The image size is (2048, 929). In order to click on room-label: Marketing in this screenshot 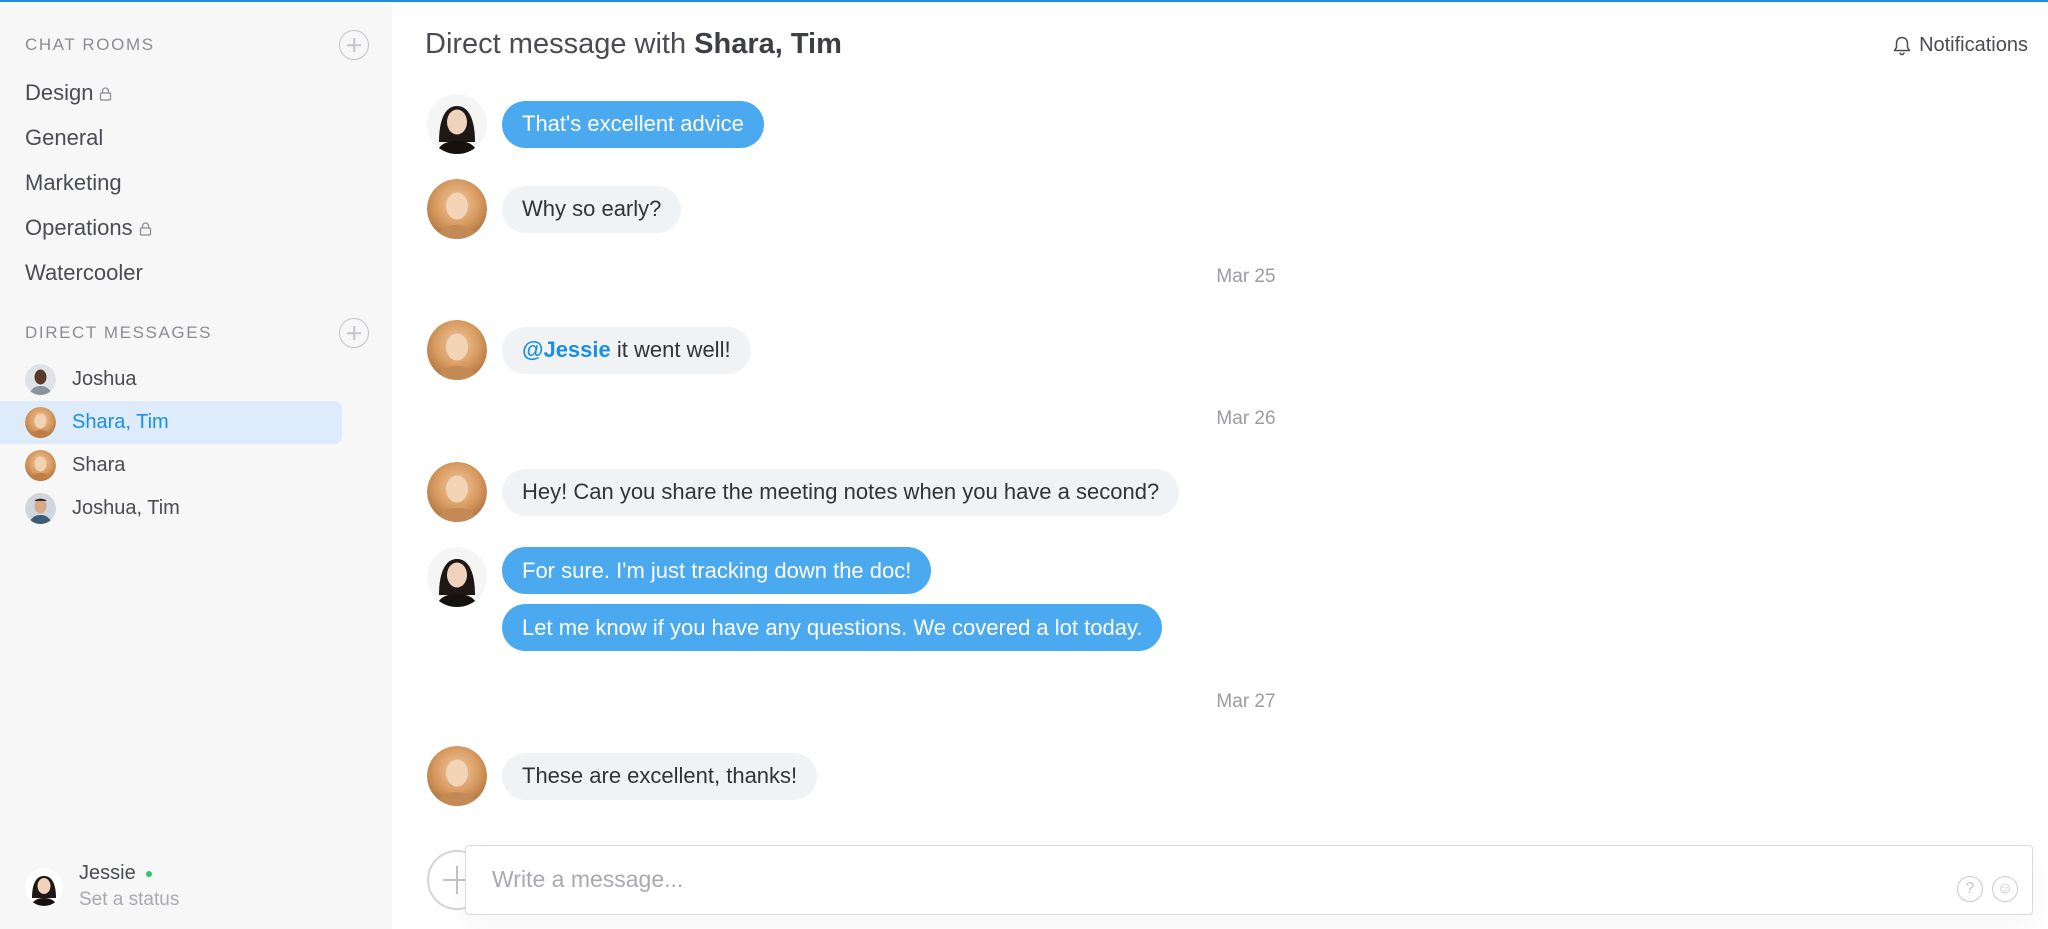, I will do `click(73, 182)`.